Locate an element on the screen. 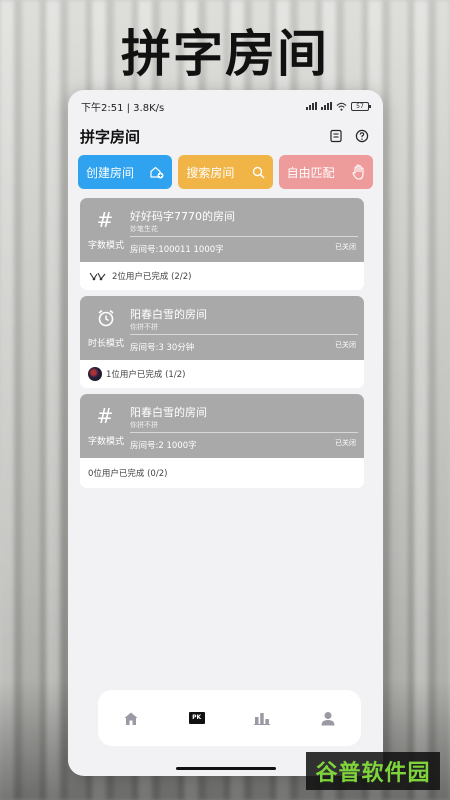 The width and height of the screenshot is (450, 800). tab-ranking is located at coordinates (262, 718).